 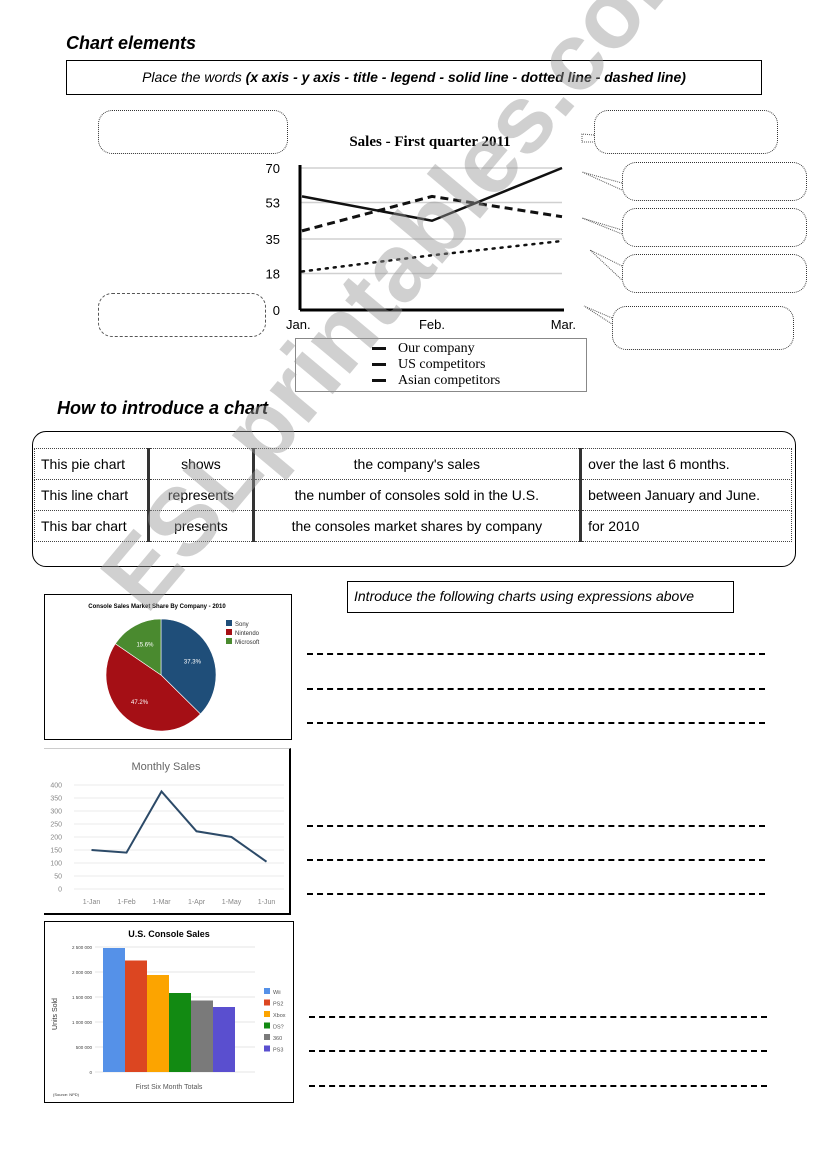 I want to click on legend-label: Xbox, so click(x=279, y=1016).